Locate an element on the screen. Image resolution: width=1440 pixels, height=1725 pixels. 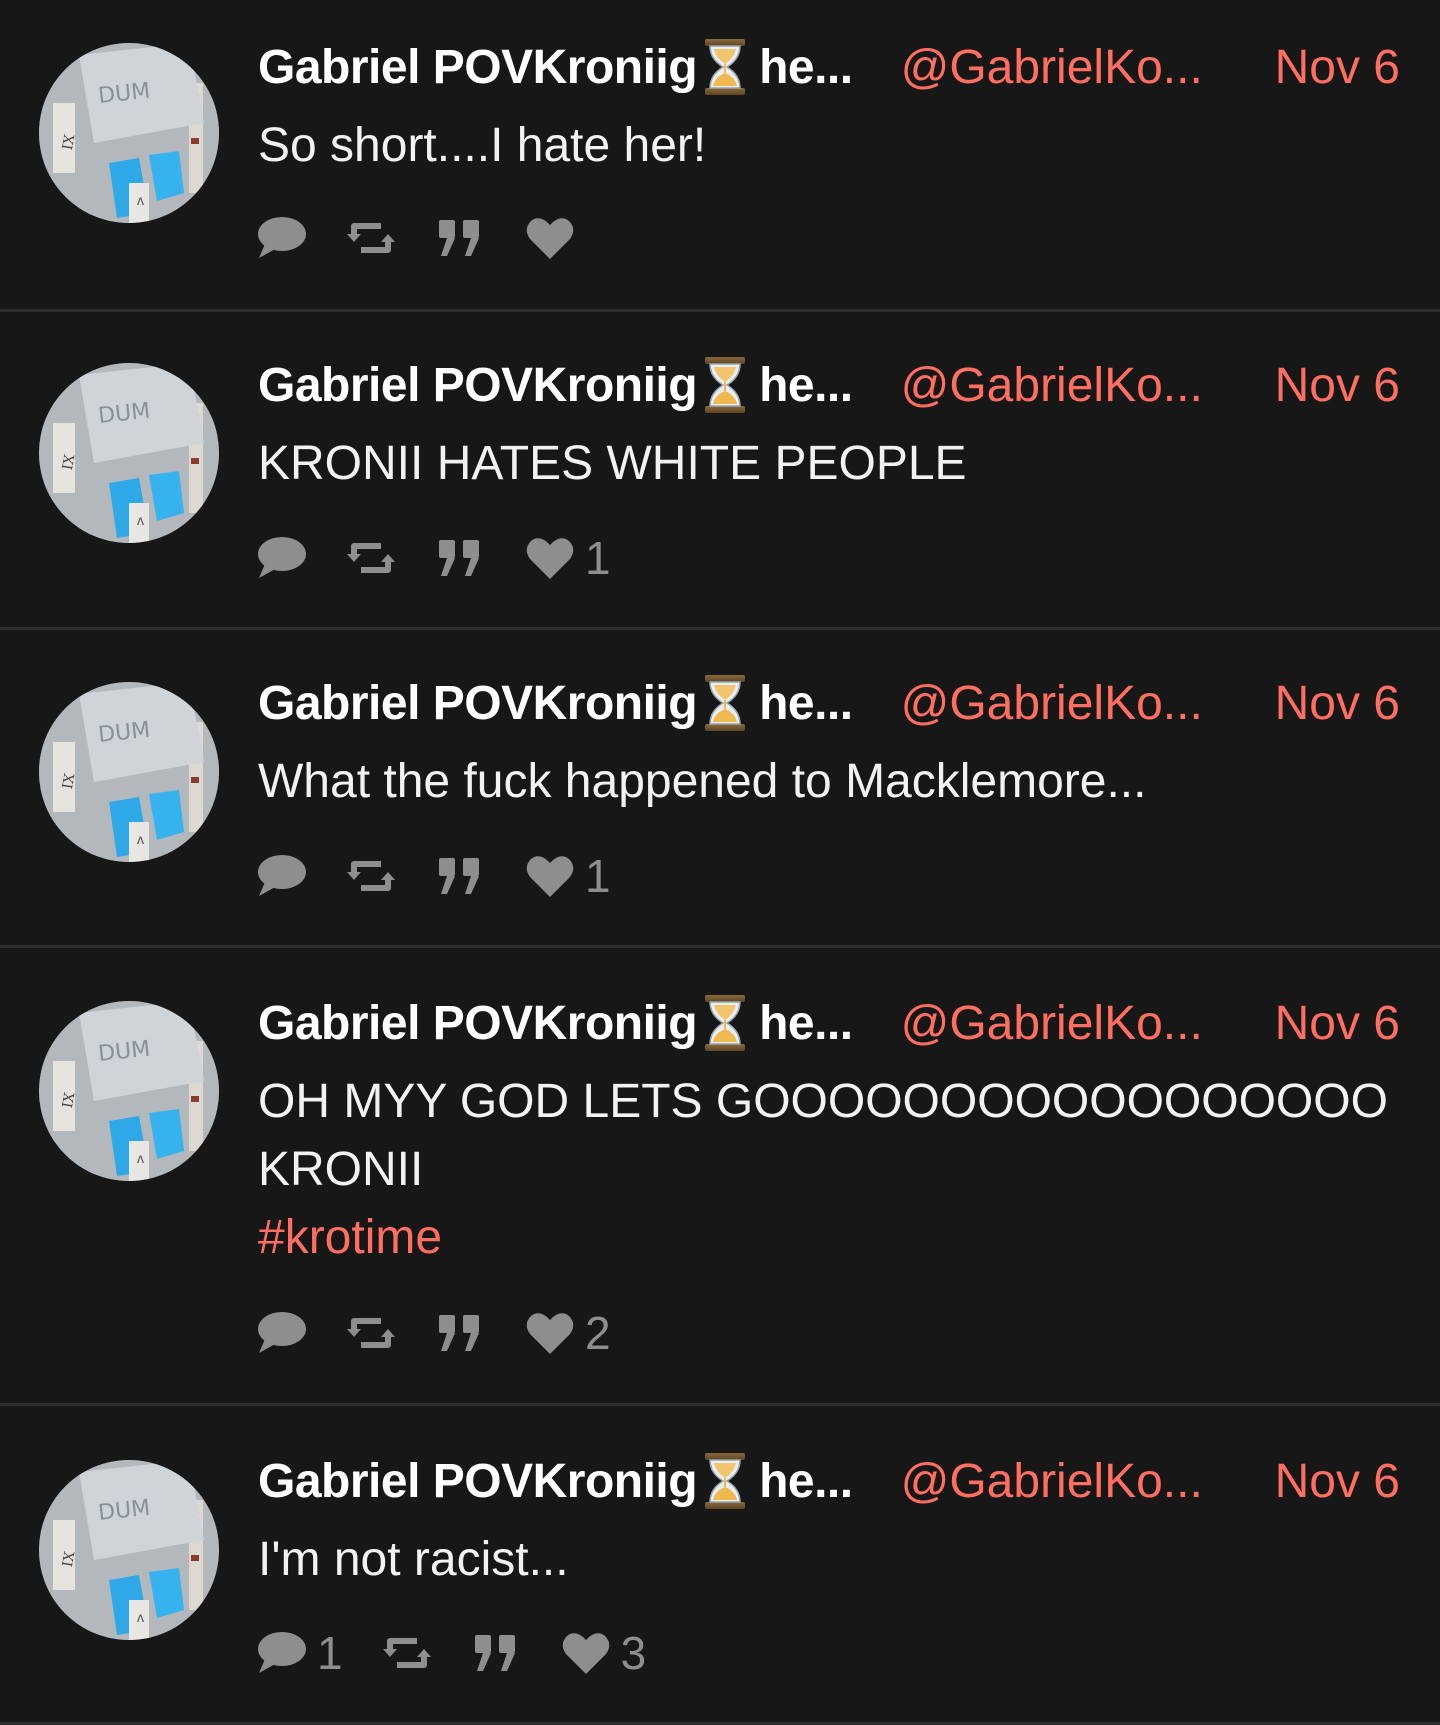
like-count: 3 is located at coordinates (633, 1653).